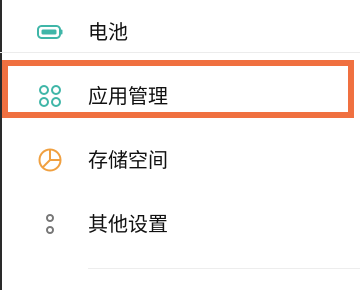 Image resolution: width=360 pixels, height=290 pixels. Describe the element at coordinates (108, 32) in the screenshot. I see `settings-item-label: 电池` at that location.